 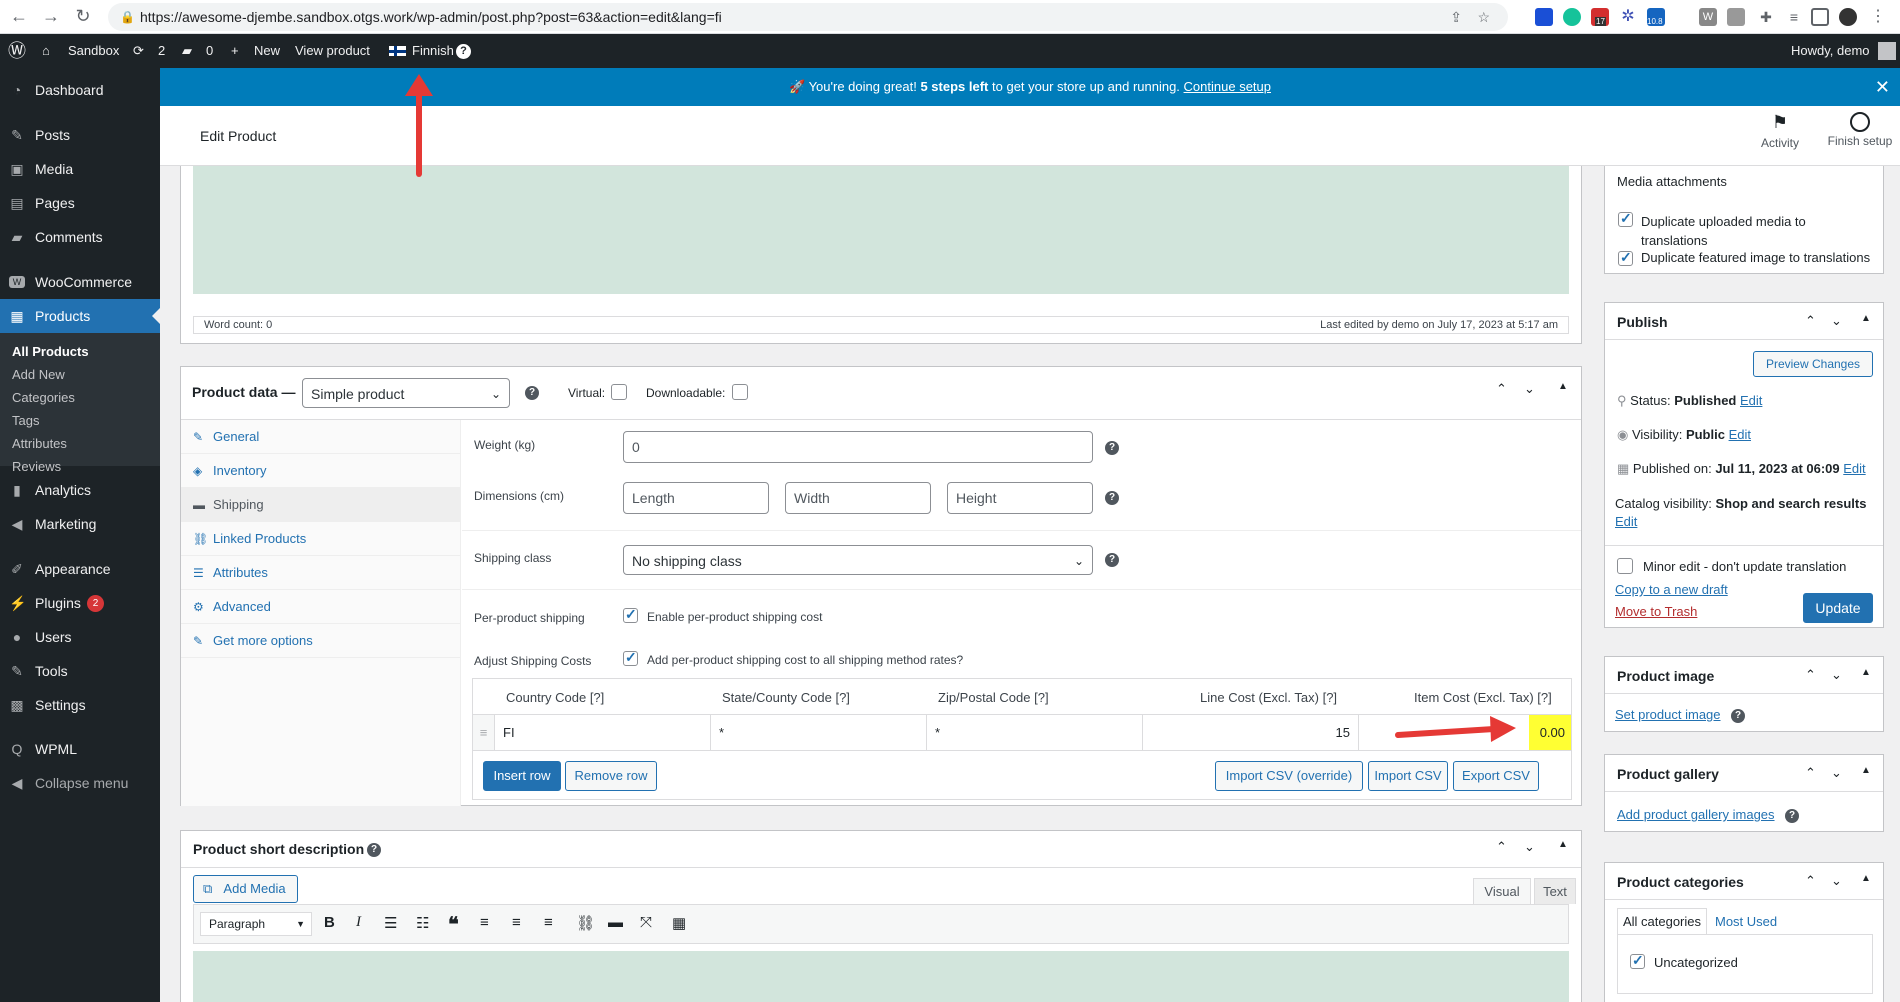 What do you see at coordinates (422, 923) in the screenshot?
I see `numbered-list-icon: ☷` at bounding box center [422, 923].